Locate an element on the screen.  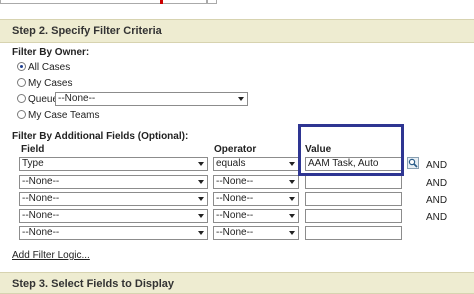
radio-my-case-teams-label: My Case Teams is located at coordinates (64, 115).